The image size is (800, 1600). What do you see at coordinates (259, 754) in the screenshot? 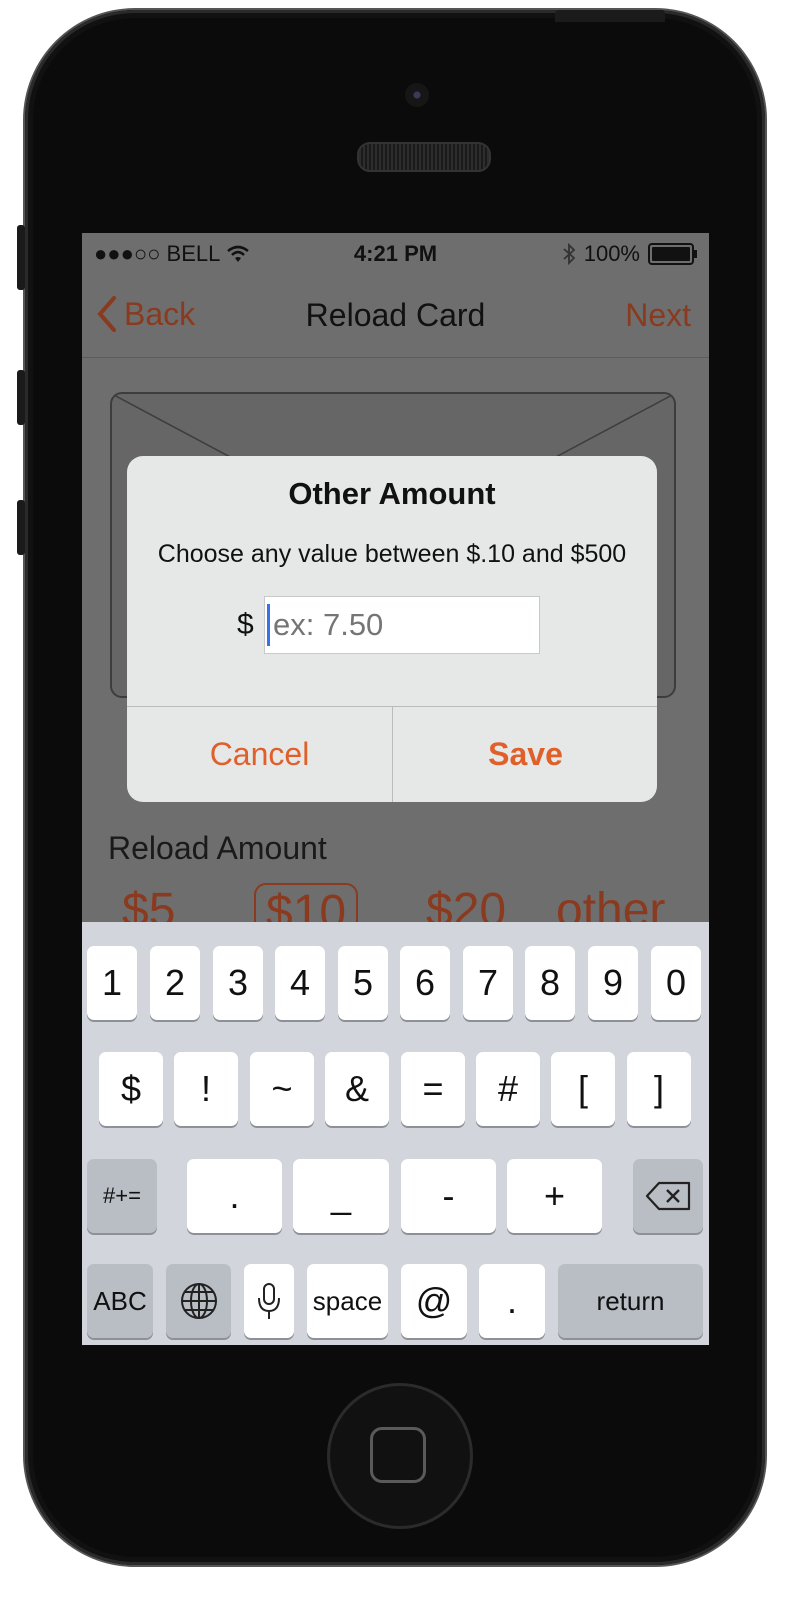
I see `cancel-button: Cancel` at bounding box center [259, 754].